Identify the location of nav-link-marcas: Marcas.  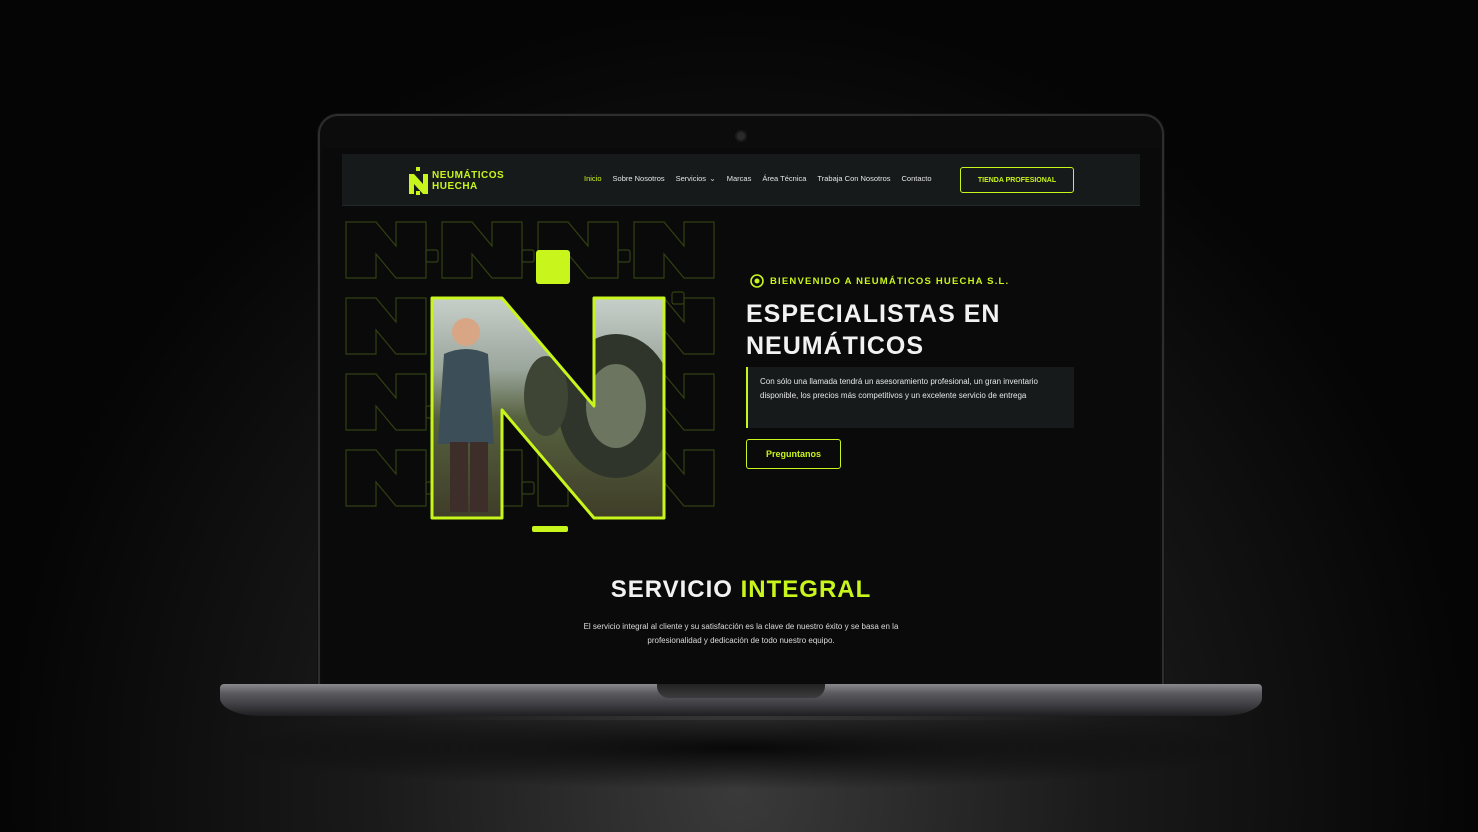
(739, 178).